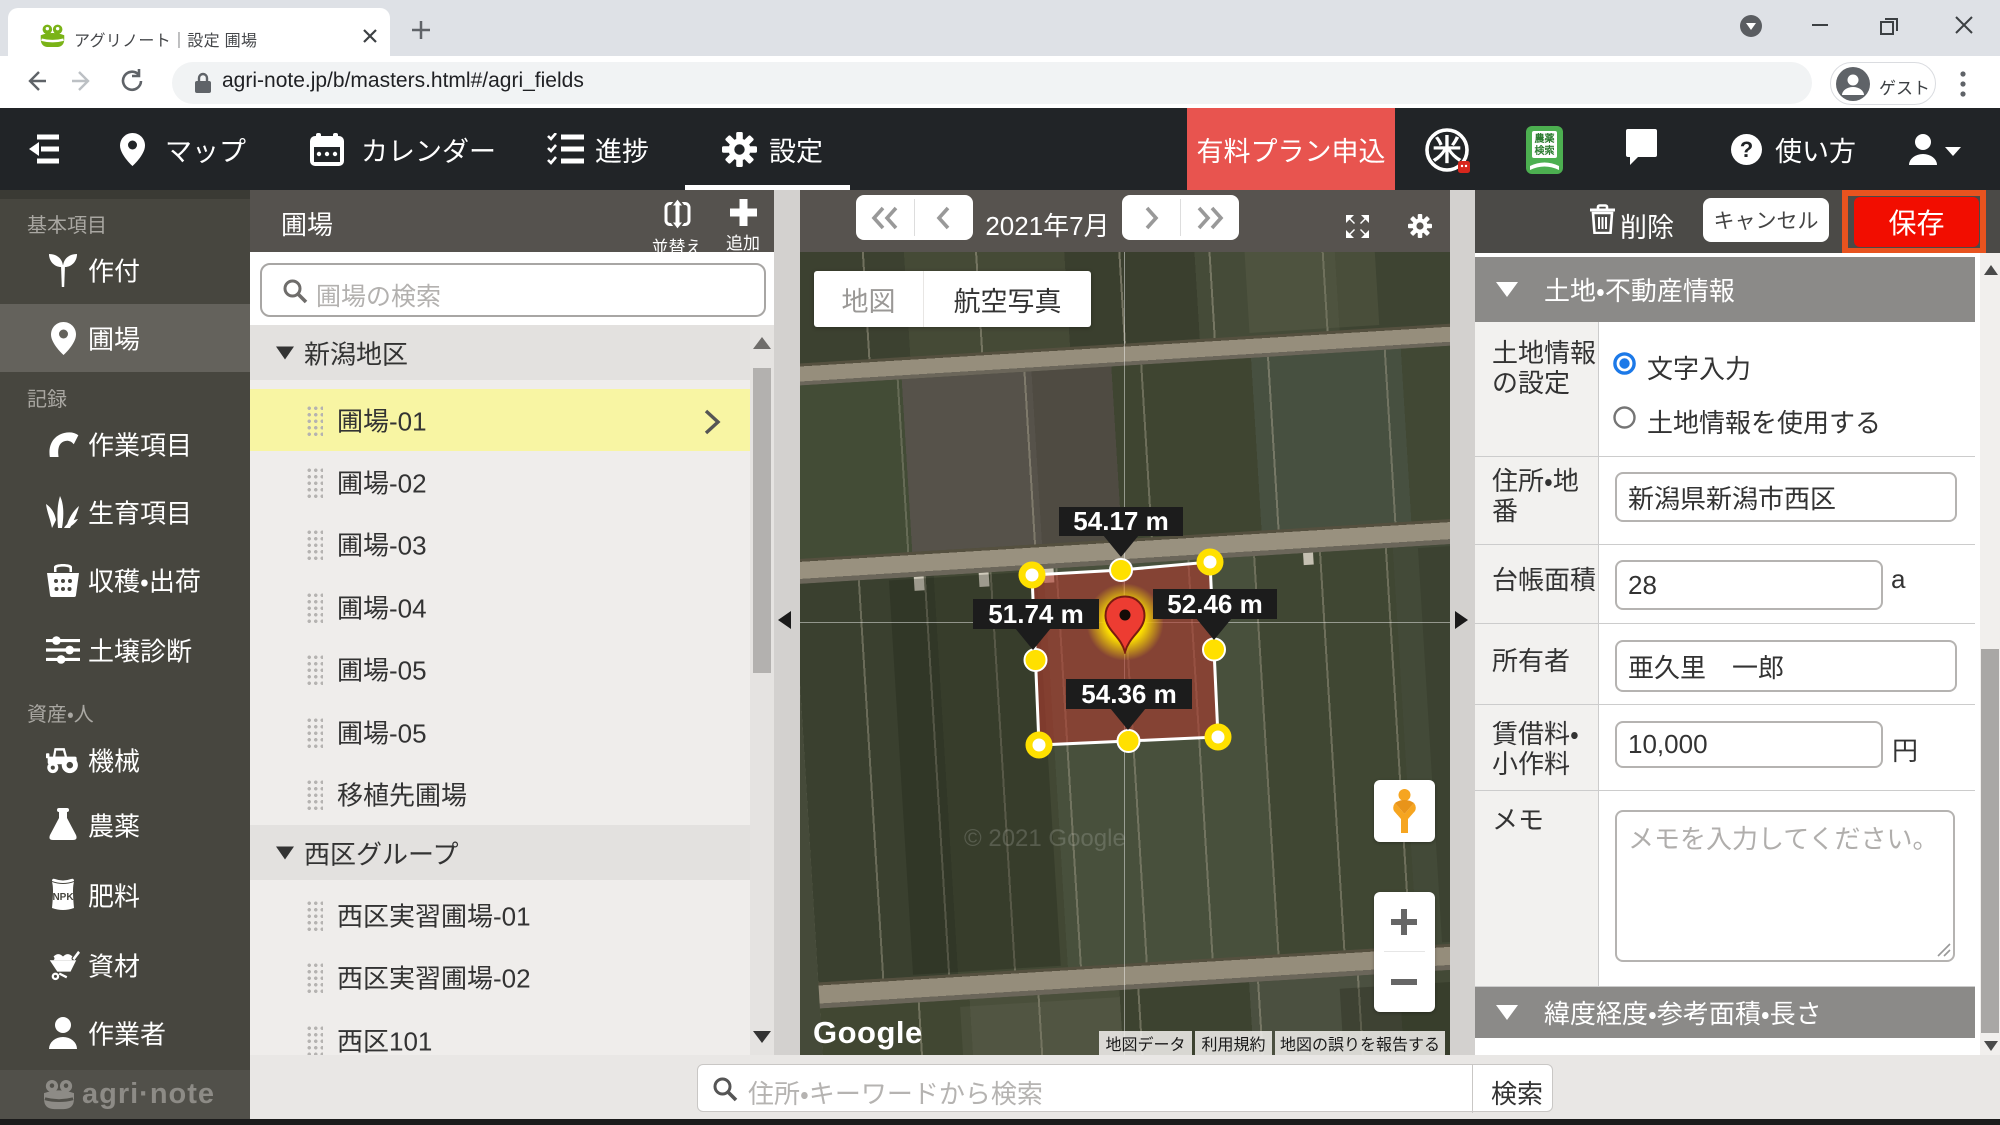  What do you see at coordinates (63, 897) in the screenshot?
I see `svg-text: NPK` at bounding box center [63, 897].